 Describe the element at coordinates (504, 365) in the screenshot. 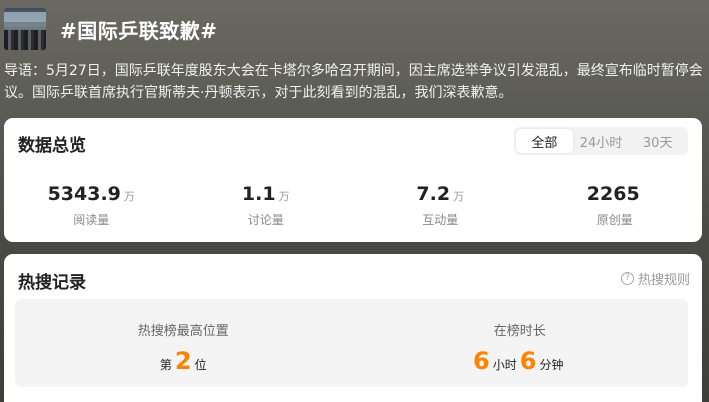

I see `hours-unit: 小时` at that location.